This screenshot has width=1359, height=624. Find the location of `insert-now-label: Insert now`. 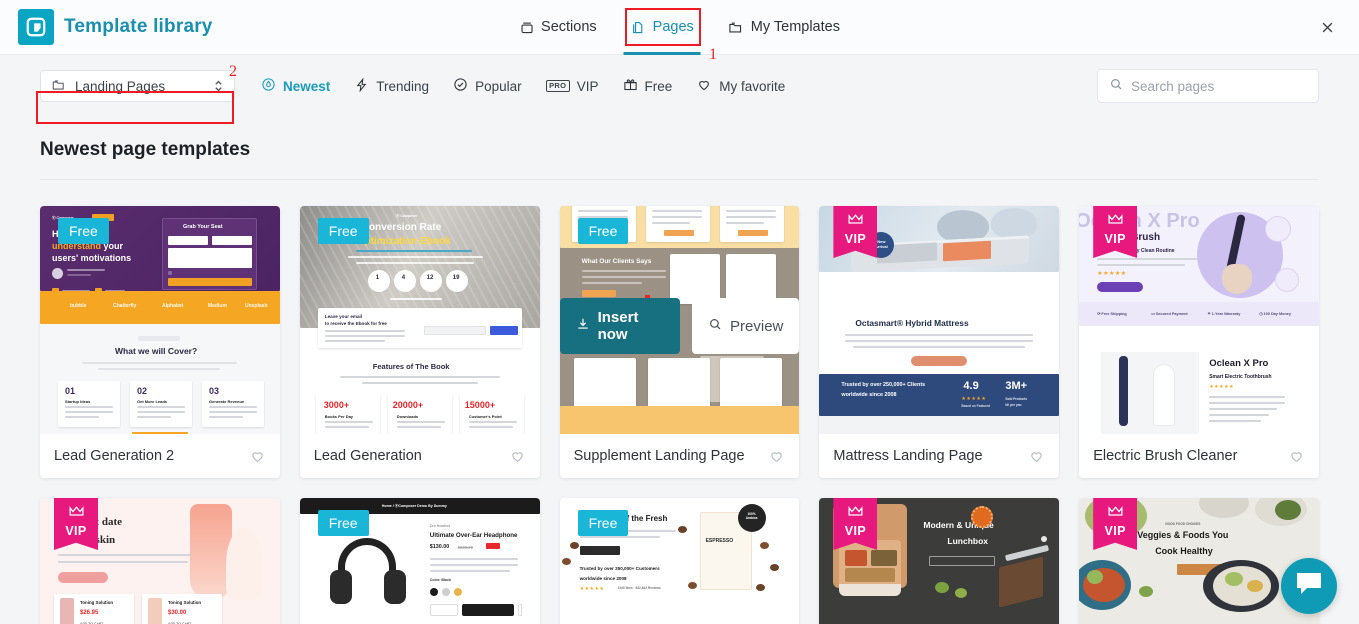

insert-now-label: Insert now is located at coordinates (618, 326).